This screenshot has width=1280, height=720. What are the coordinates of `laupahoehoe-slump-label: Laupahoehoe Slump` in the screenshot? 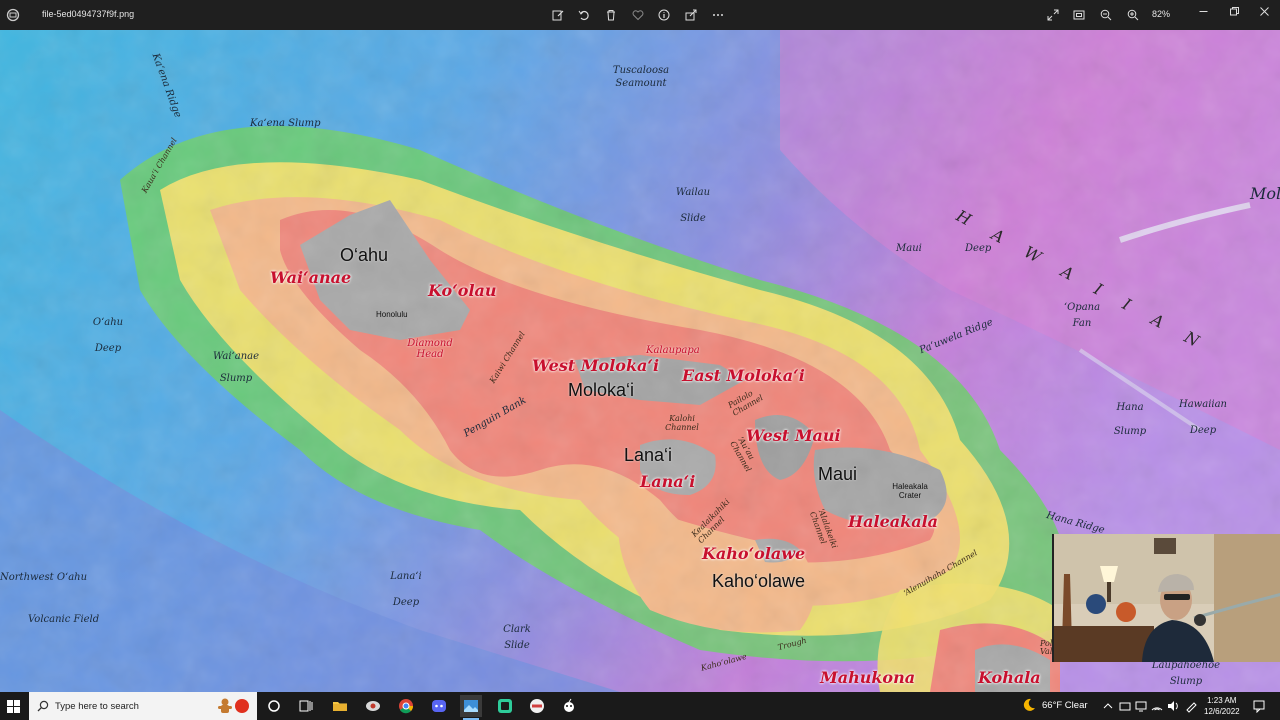 It's located at (1186, 673).